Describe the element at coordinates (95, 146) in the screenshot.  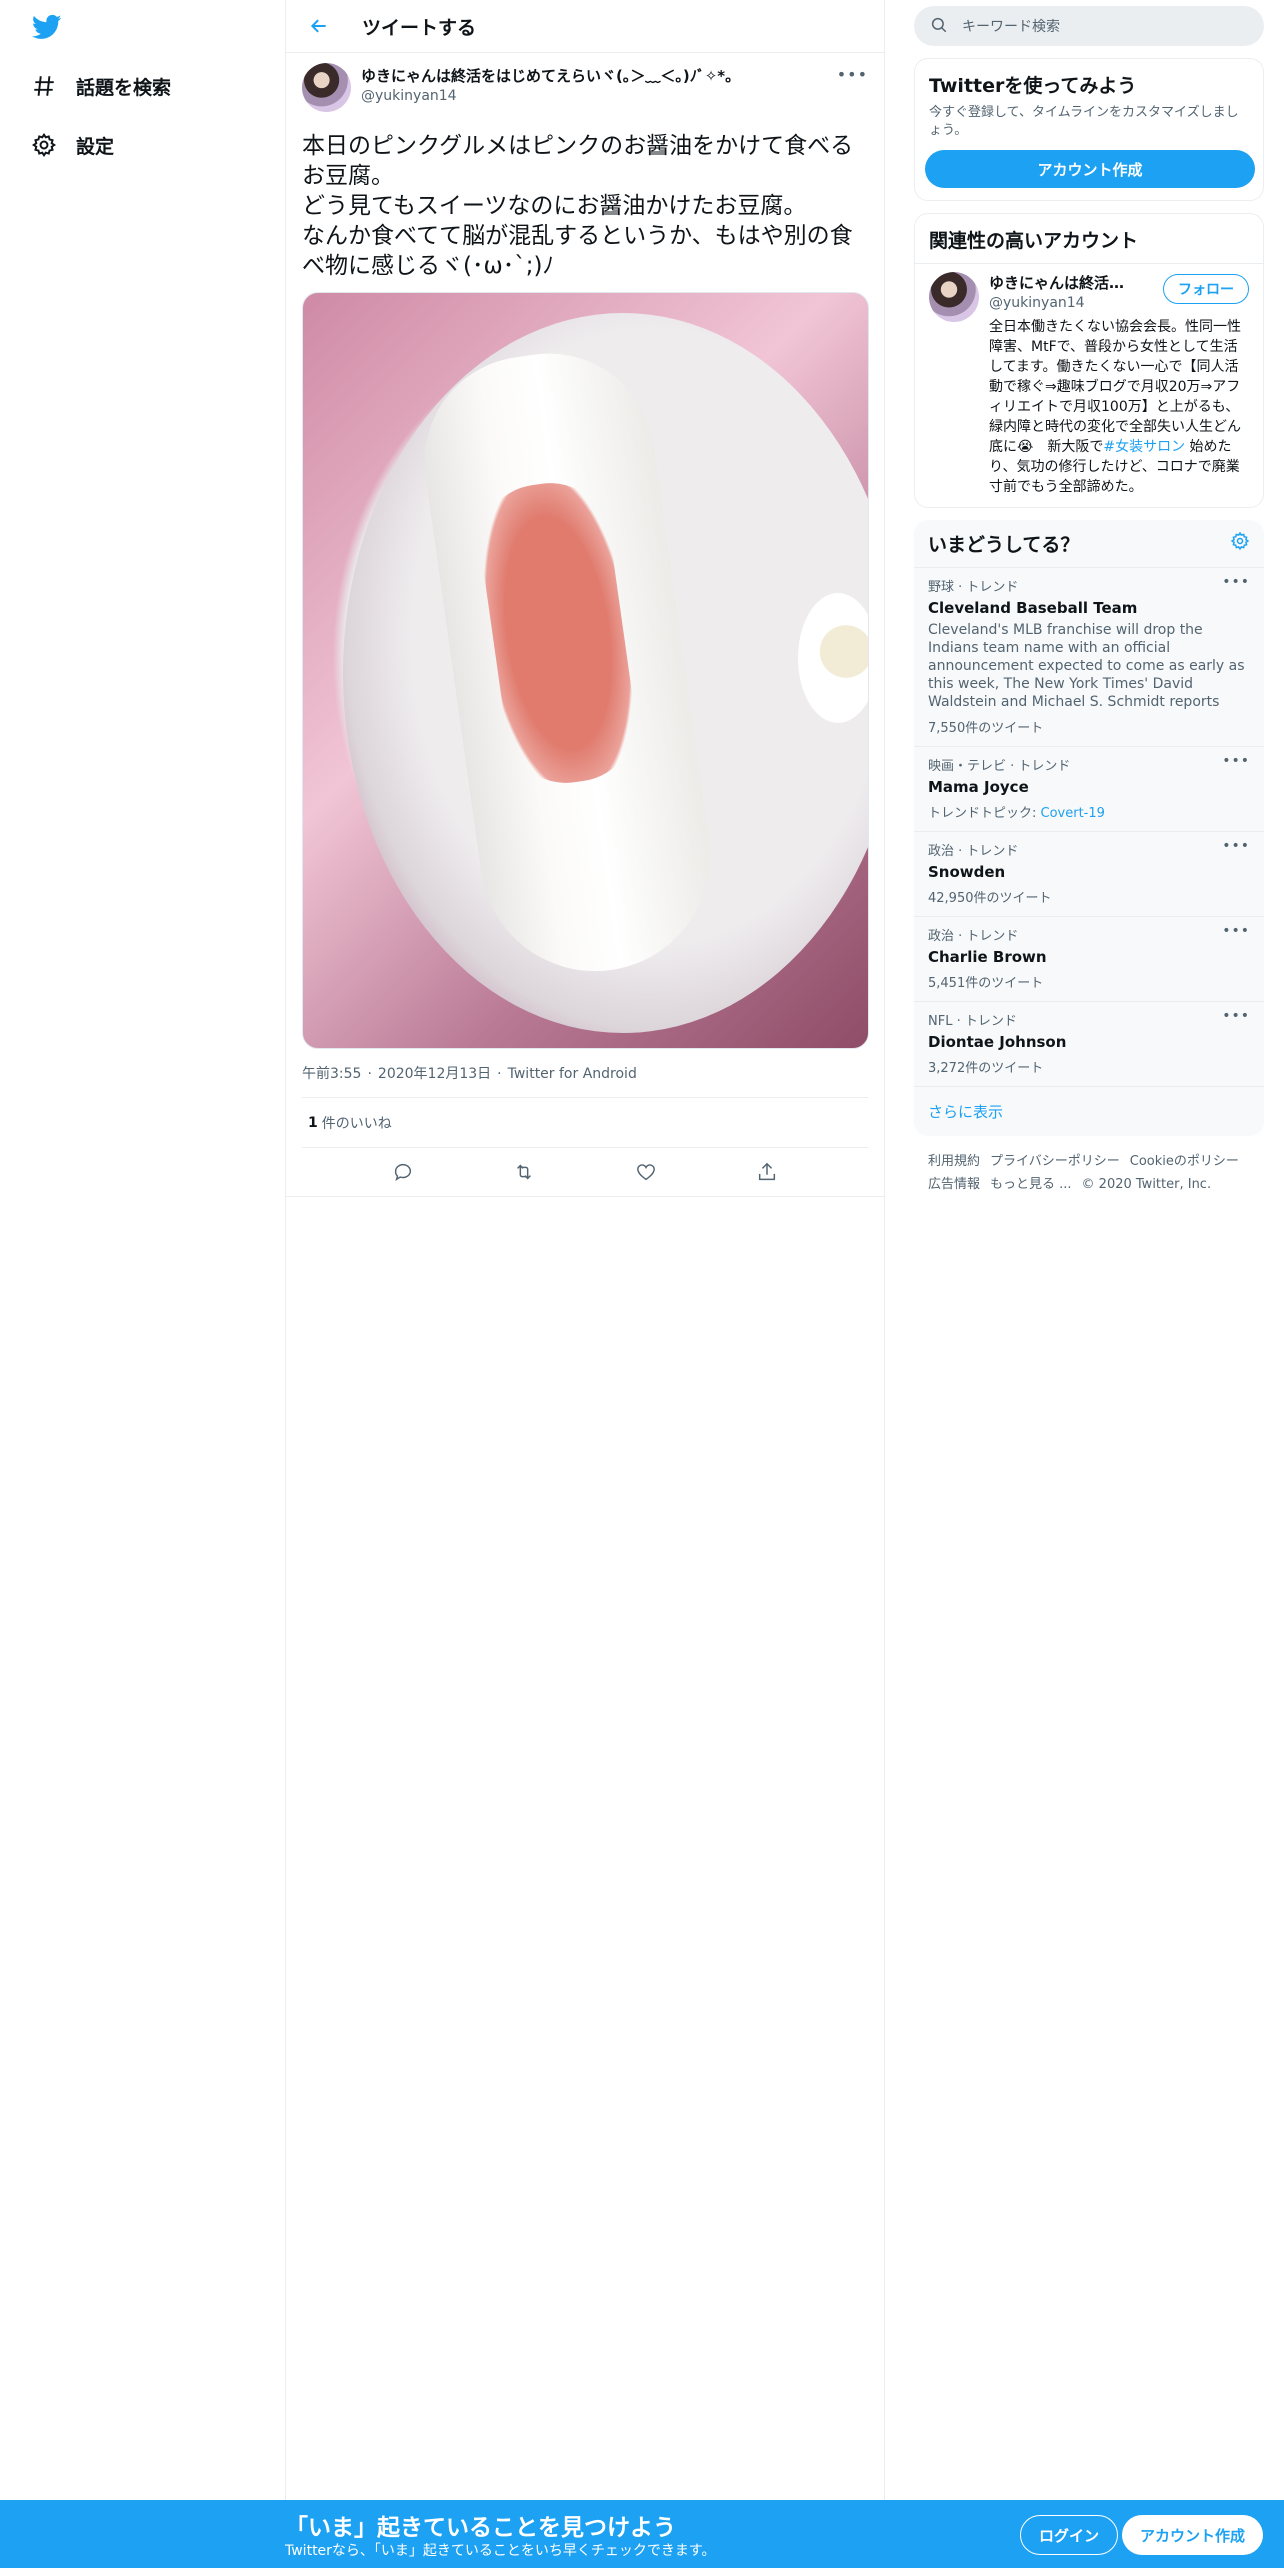
I see `nav-settings-label: 設定` at that location.